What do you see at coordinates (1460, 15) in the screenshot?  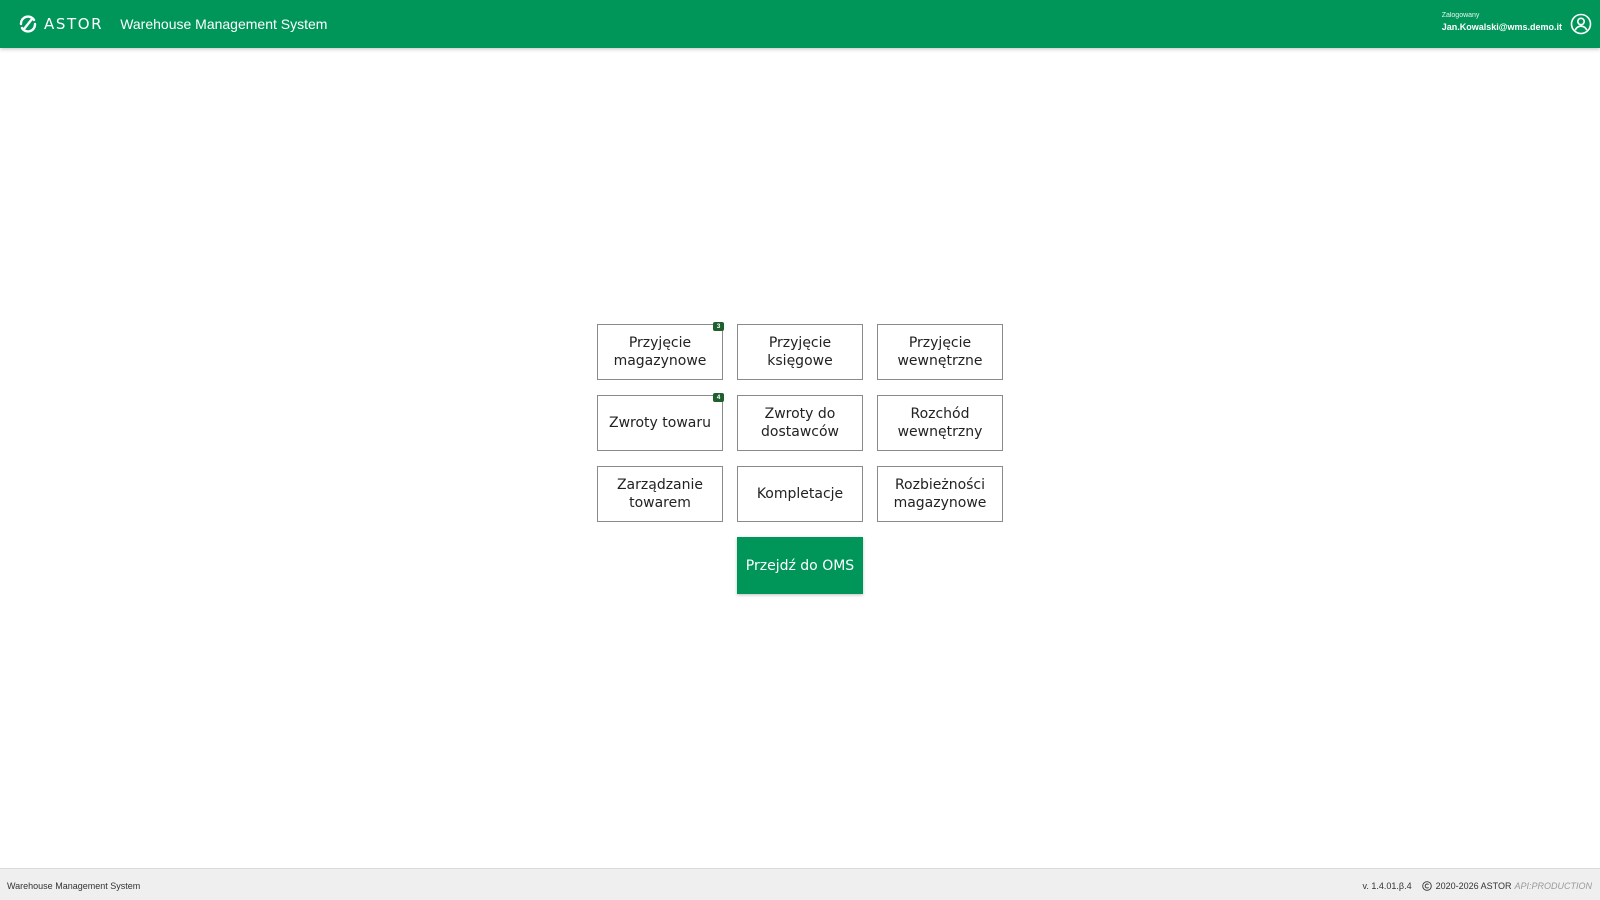 I see `user-label: Zalogowany` at bounding box center [1460, 15].